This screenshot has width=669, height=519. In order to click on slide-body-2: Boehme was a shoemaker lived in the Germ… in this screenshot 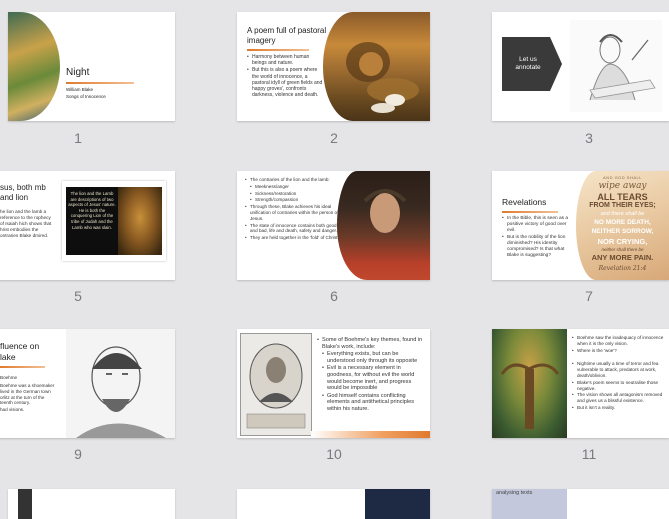, I will do `click(27, 394)`.